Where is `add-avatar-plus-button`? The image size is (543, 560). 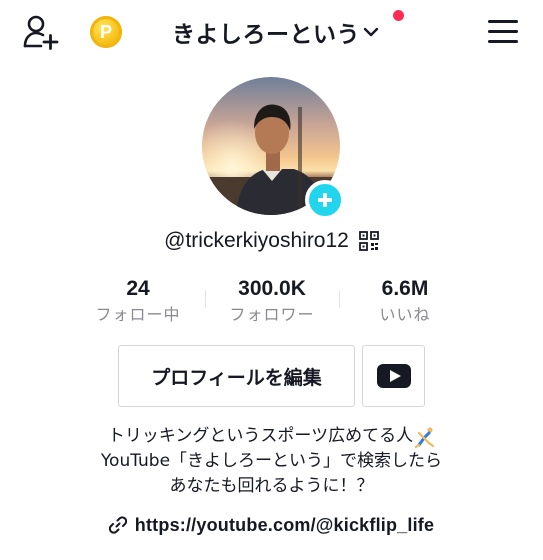 add-avatar-plus-button is located at coordinates (325, 200).